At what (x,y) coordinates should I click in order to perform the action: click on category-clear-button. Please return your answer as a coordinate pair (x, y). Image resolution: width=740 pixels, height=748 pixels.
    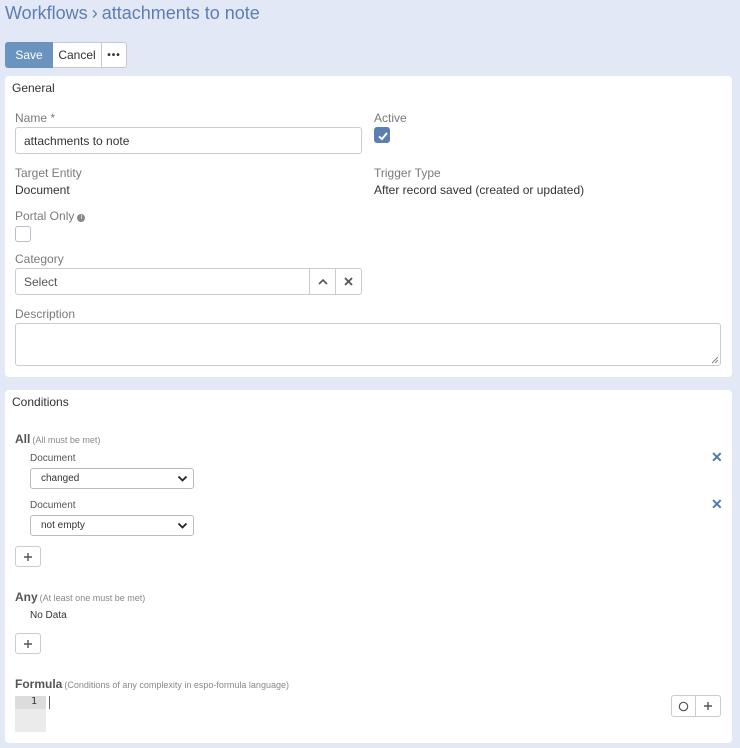
    Looking at the image, I should click on (349, 281).